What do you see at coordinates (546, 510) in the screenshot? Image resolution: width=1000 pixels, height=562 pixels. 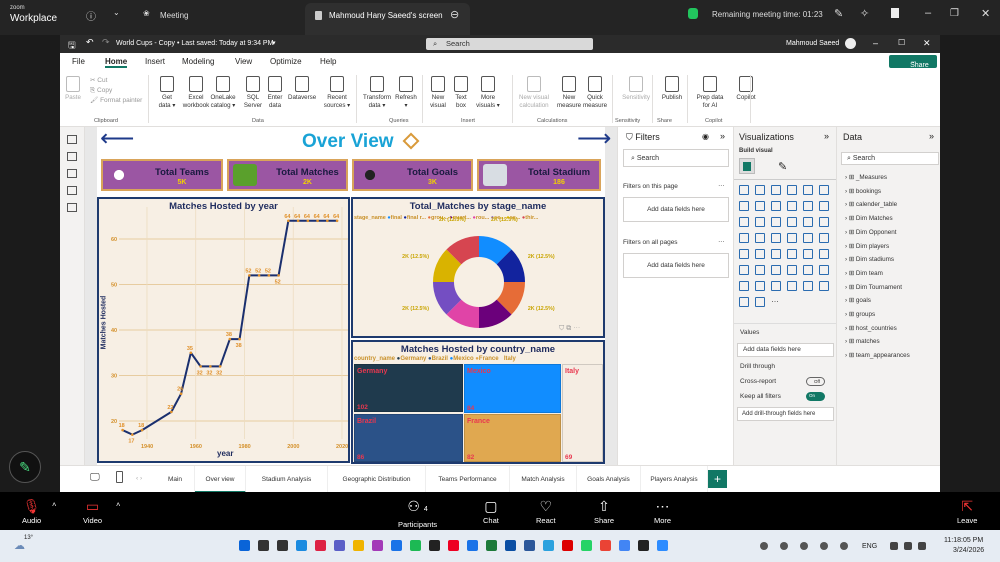 I see `react-button: ♡ React` at bounding box center [546, 510].